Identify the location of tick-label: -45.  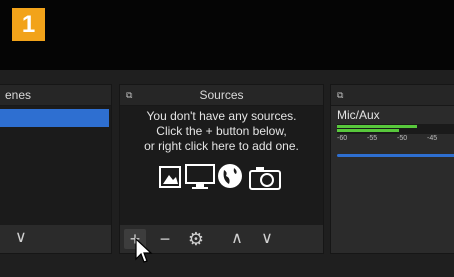
(432, 138).